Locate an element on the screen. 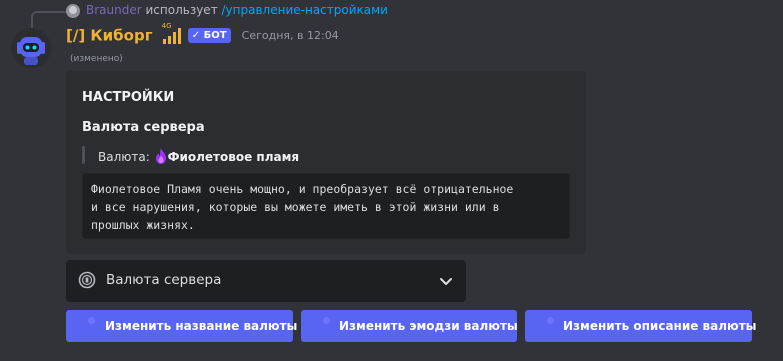 This screenshot has width=783, height=361. reply-username: Braunder is located at coordinates (114, 10).